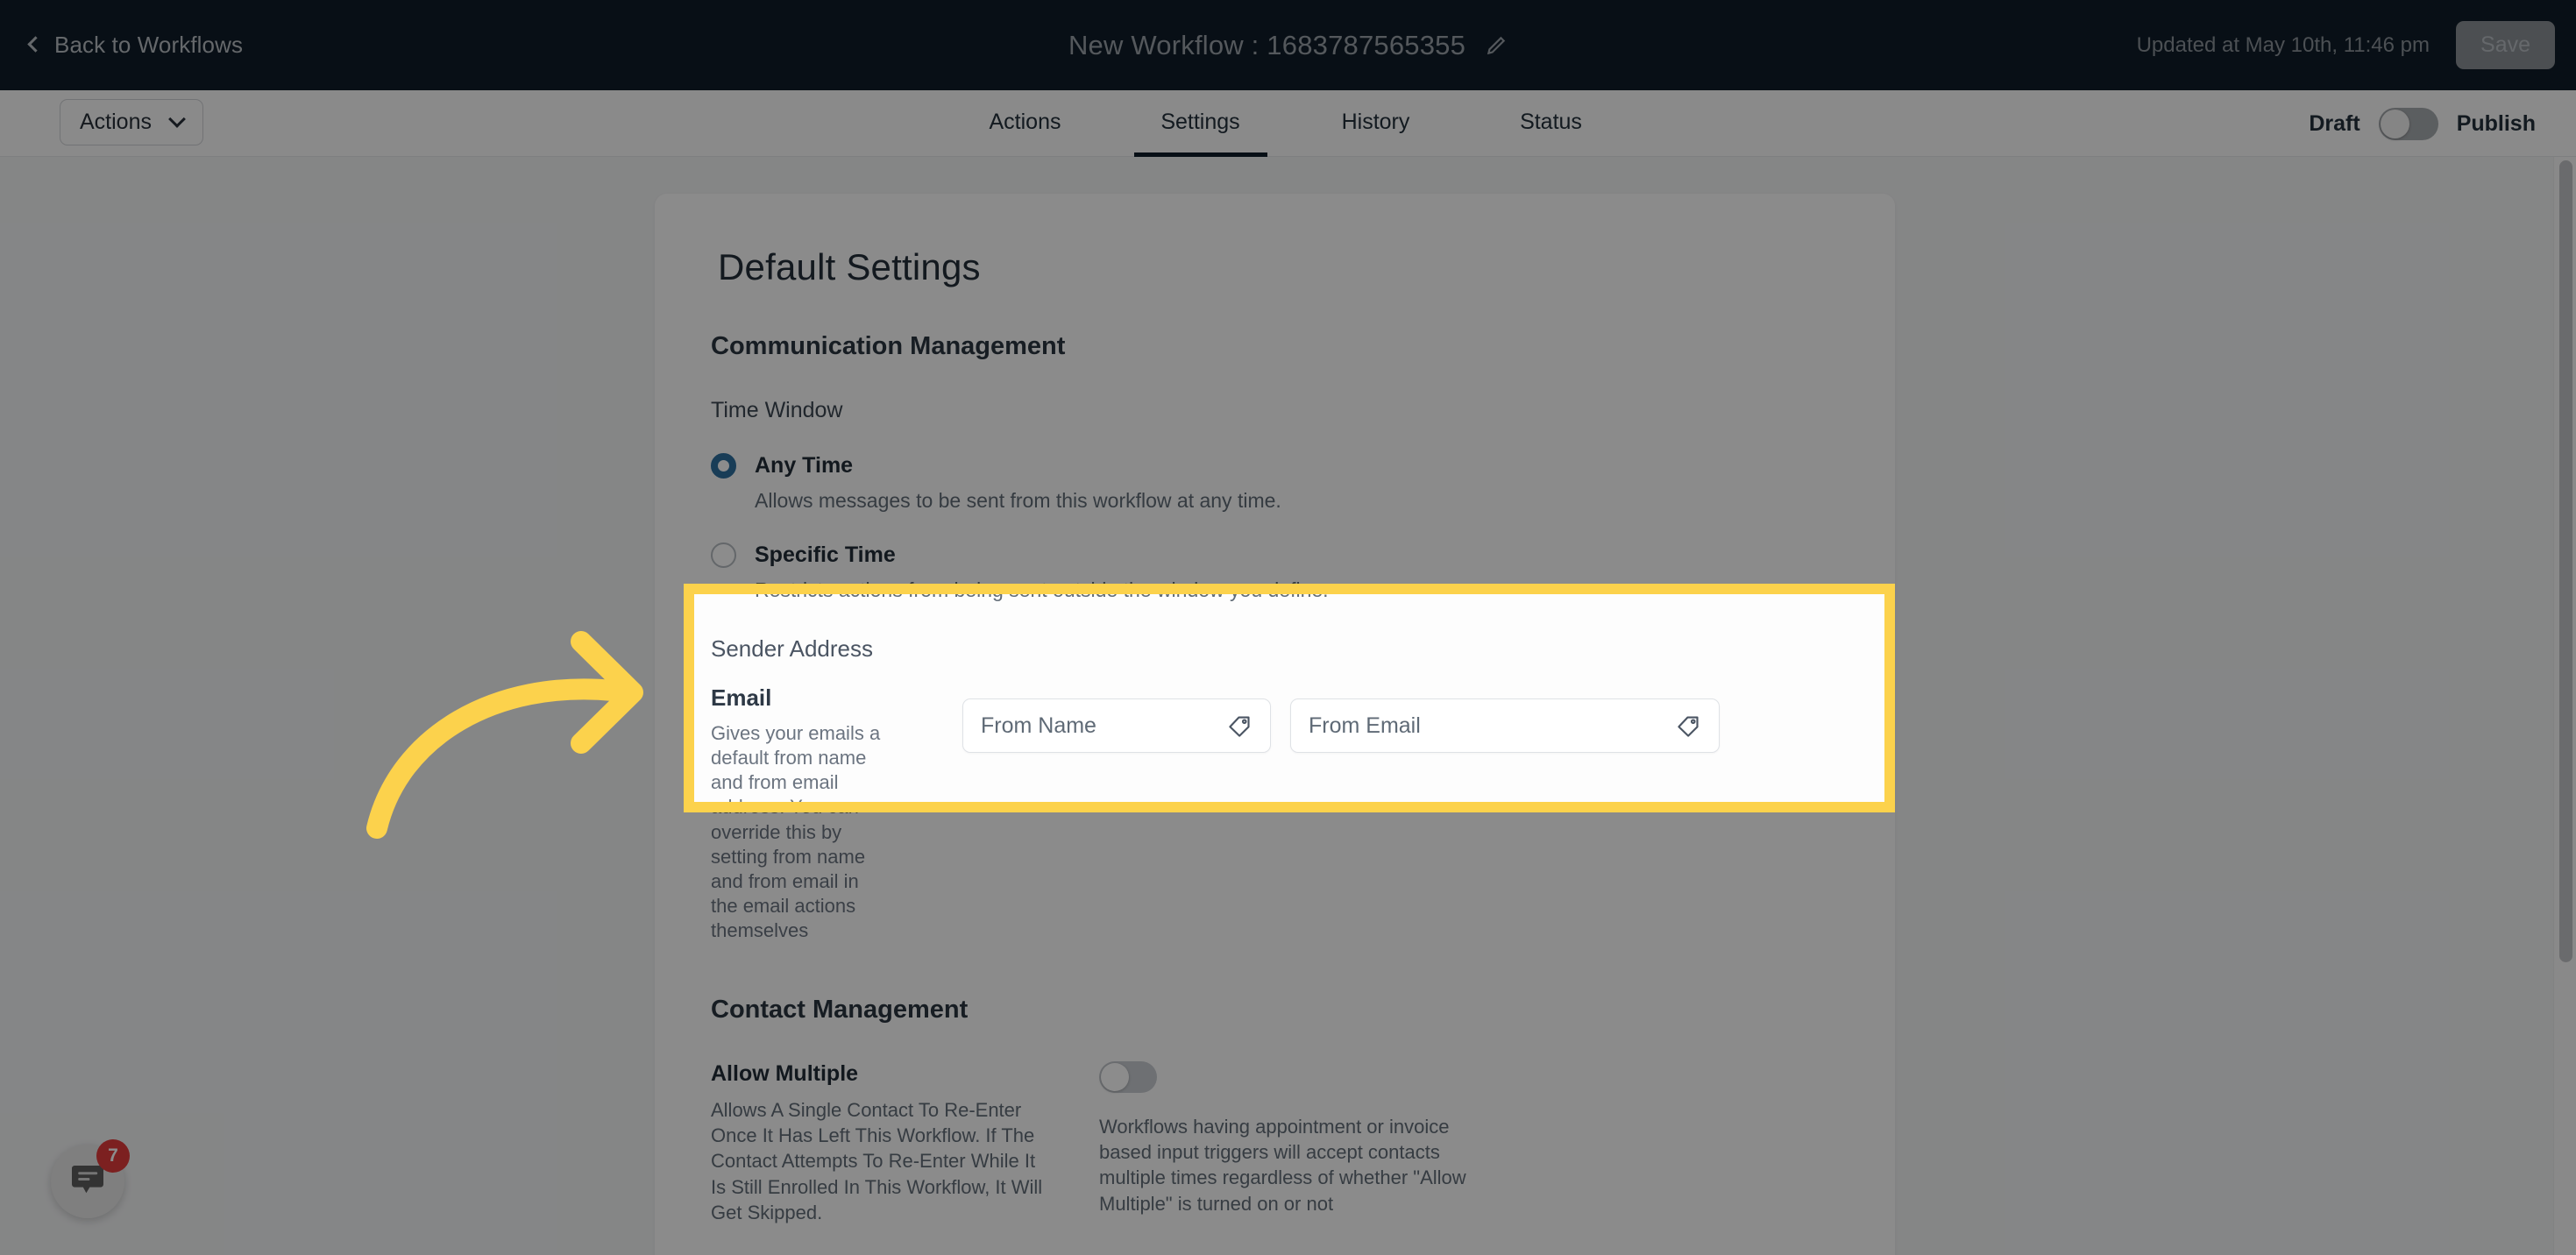 Image resolution: width=2576 pixels, height=1255 pixels. I want to click on draft-label: Draft, so click(2334, 123).